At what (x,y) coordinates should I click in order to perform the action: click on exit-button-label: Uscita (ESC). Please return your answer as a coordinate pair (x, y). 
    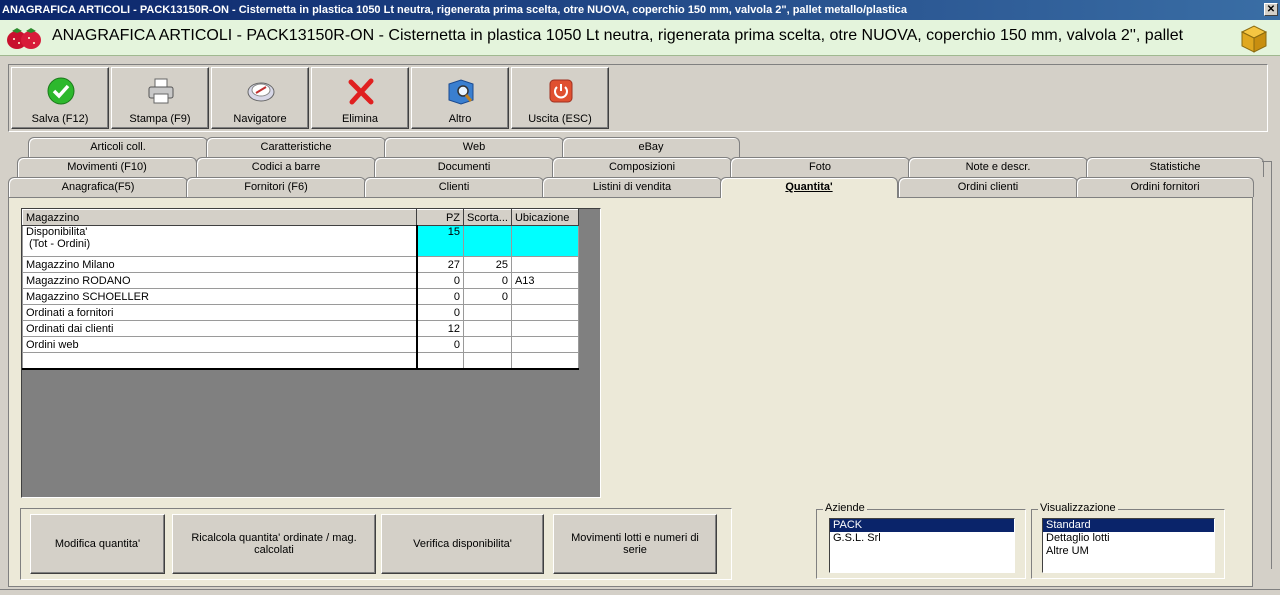
    Looking at the image, I should click on (560, 119).